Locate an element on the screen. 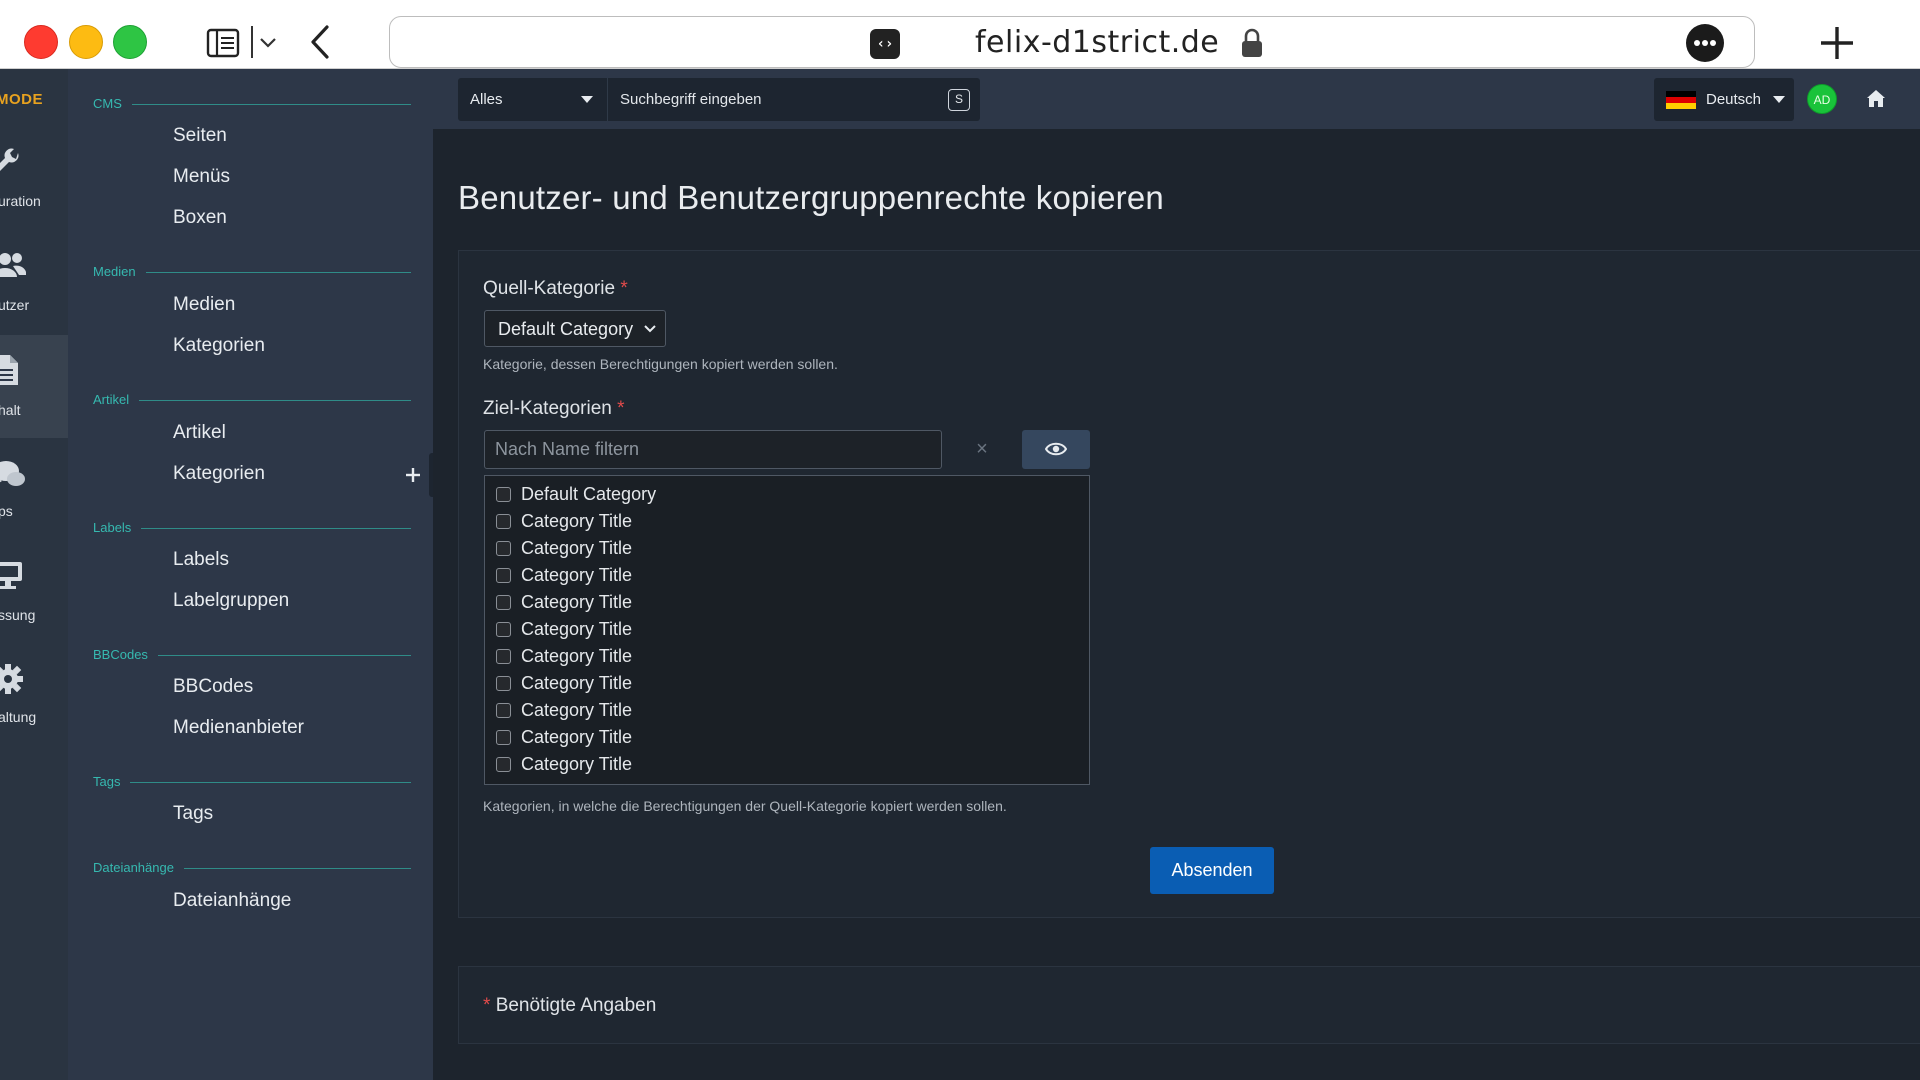 The image size is (1920, 1080). home-button is located at coordinates (1876, 99).